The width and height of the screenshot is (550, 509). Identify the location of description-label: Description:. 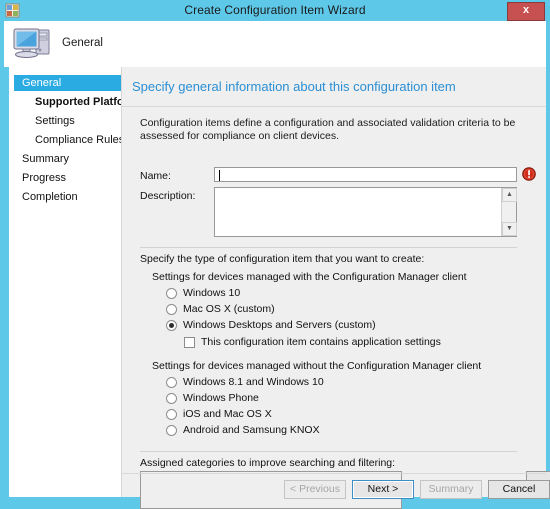
(168, 196).